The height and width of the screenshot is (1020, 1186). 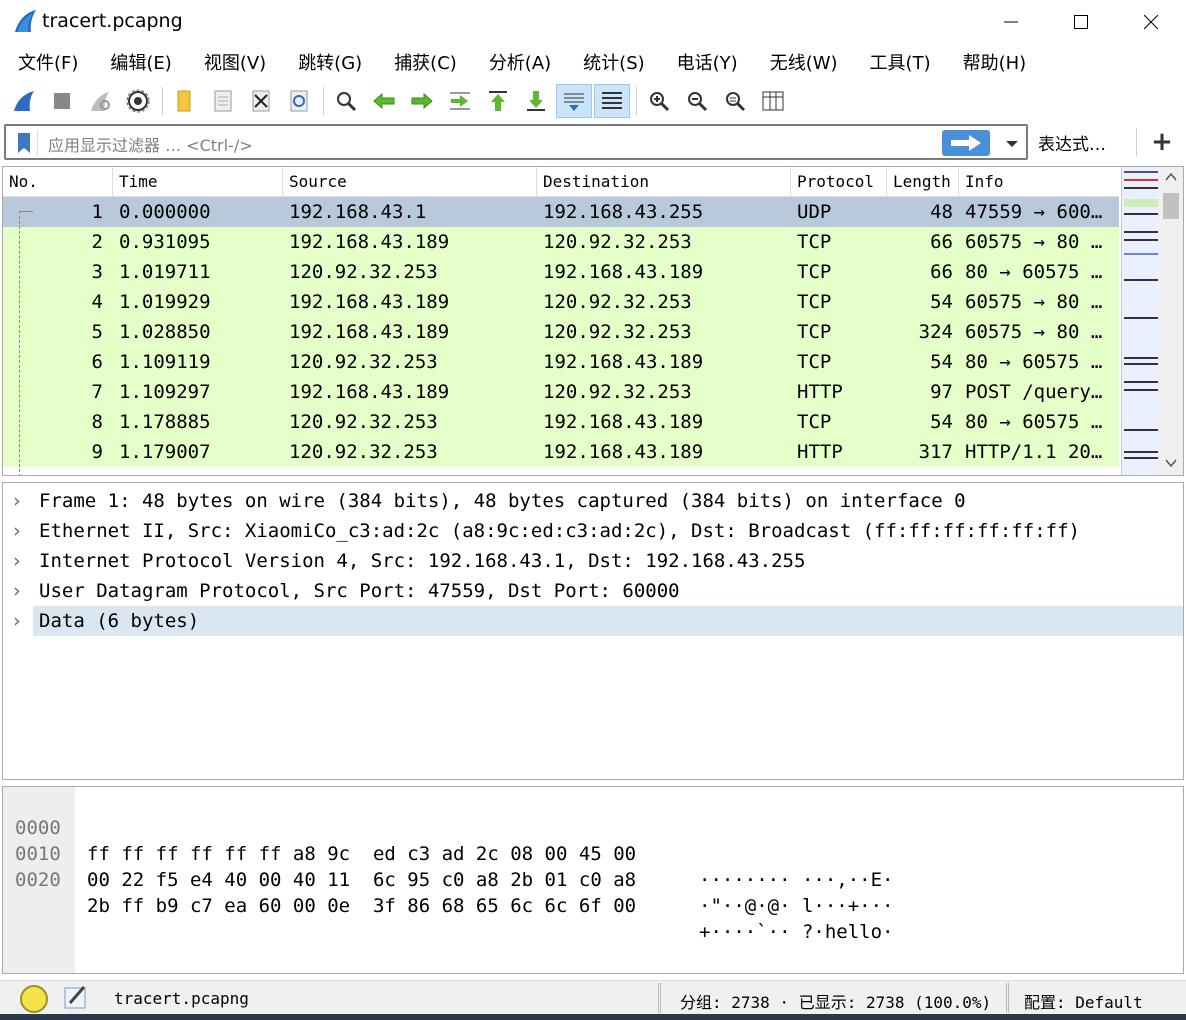 I want to click on column-header-source: Source, so click(x=410, y=182).